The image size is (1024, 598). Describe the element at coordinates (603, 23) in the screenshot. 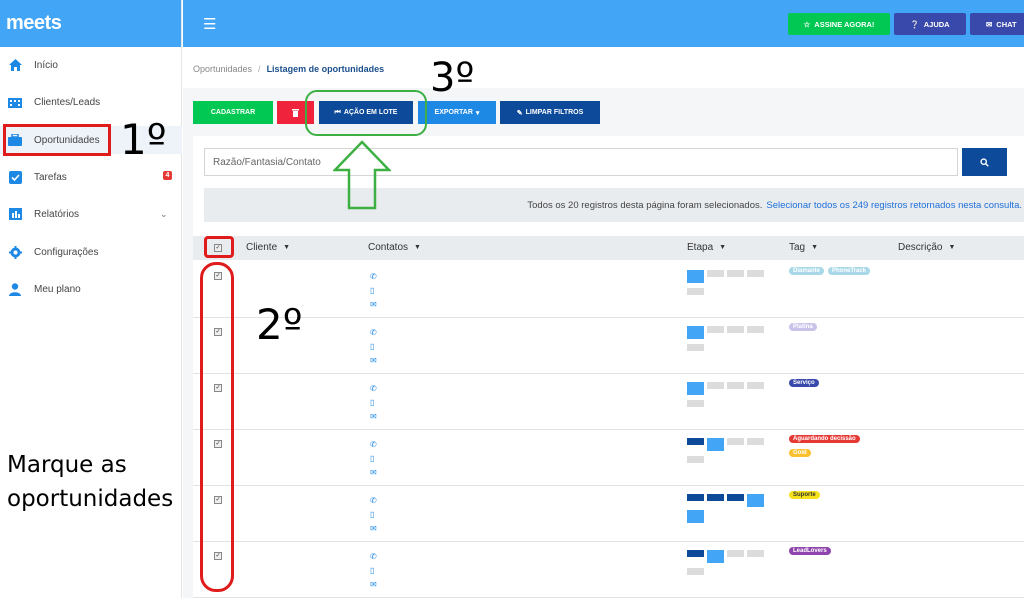

I see `top-bar: ☰ ☆ ASSINE AGORA! ❔ AJUDA ✉ CHAT` at that location.